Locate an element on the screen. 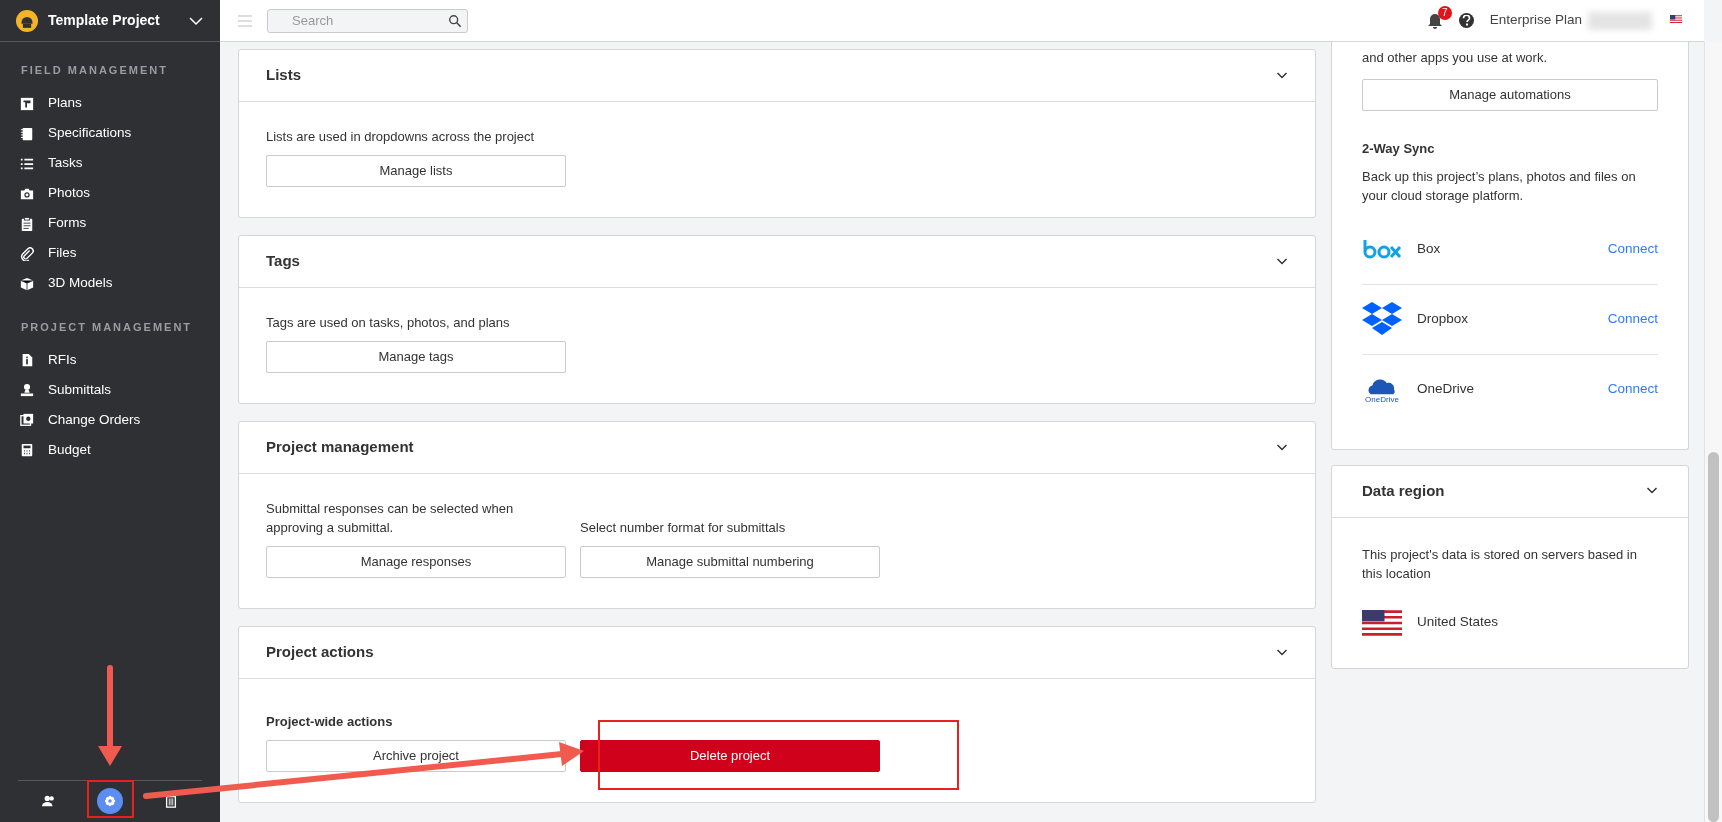 This screenshot has width=1722, height=822. sidebar-item: 3D Models is located at coordinates (110, 283).